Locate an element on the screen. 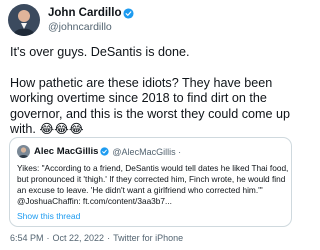 This screenshot has height=250, width=320. author-handle: @johncardillo is located at coordinates (91, 27).